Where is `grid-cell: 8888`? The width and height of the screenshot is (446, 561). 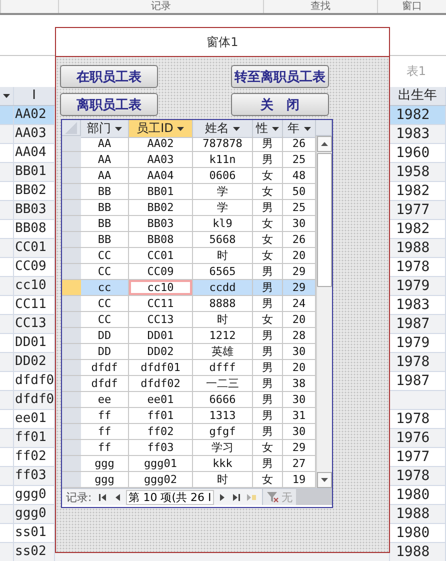
grid-cell: 8888 is located at coordinates (223, 304).